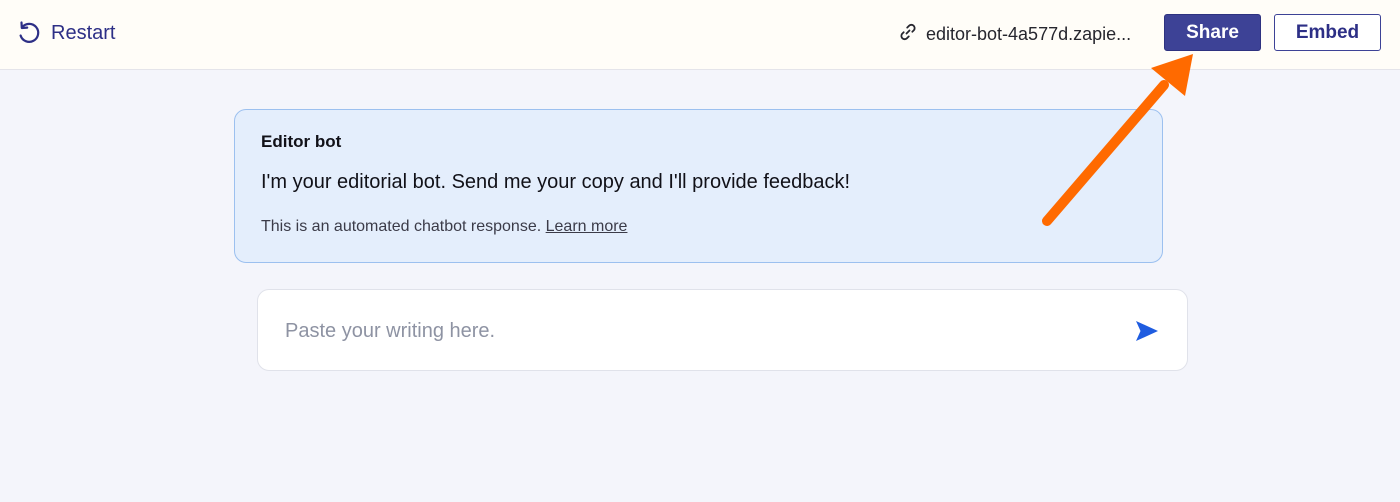  I want to click on writing-input, so click(695, 331).